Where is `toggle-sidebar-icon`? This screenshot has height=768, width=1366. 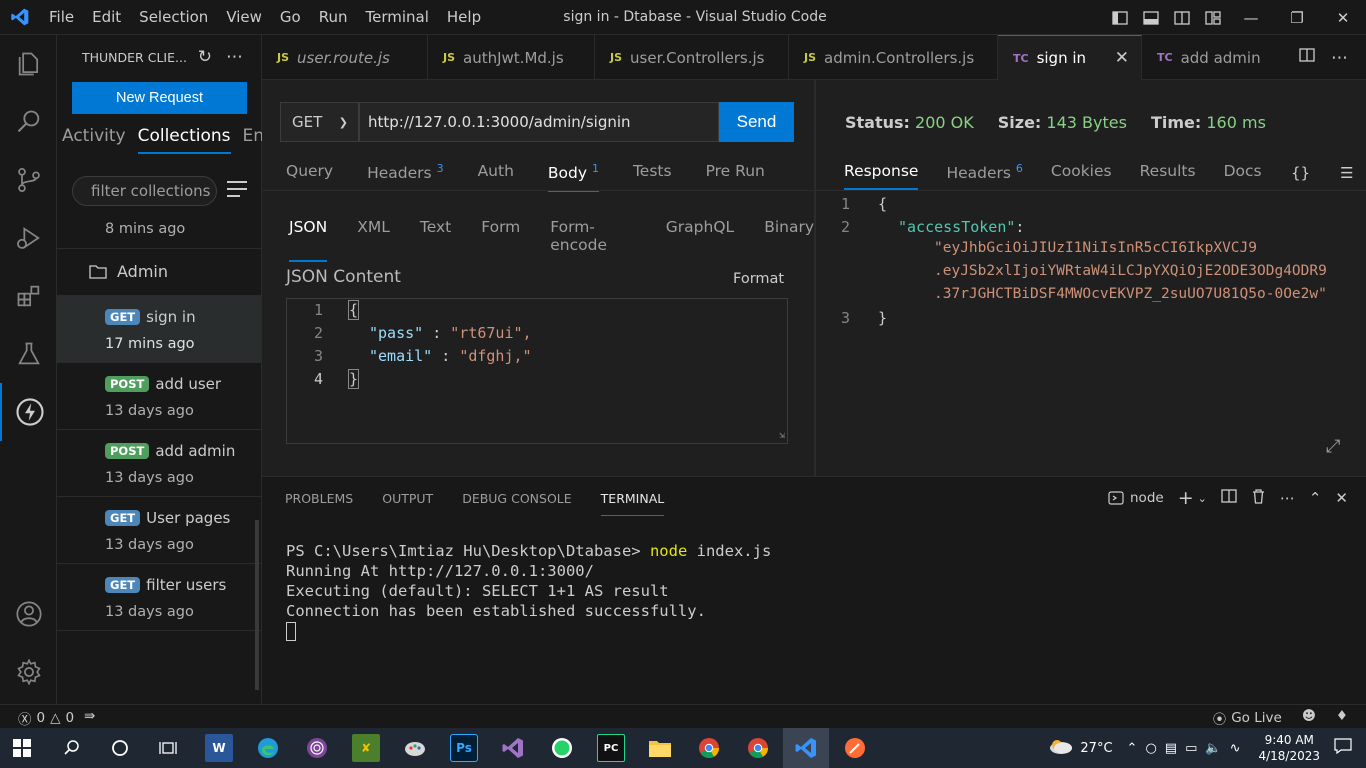 toggle-sidebar-icon is located at coordinates (1119, 17).